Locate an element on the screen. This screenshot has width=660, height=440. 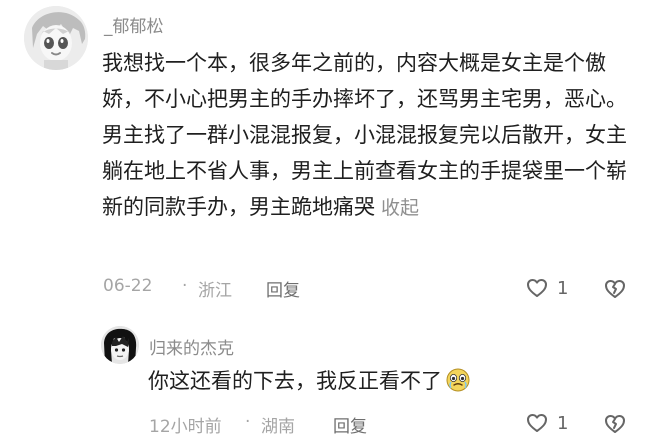
reply-comment-text-block: 你这还看的下去，我反正看不了 is located at coordinates (343, 381).